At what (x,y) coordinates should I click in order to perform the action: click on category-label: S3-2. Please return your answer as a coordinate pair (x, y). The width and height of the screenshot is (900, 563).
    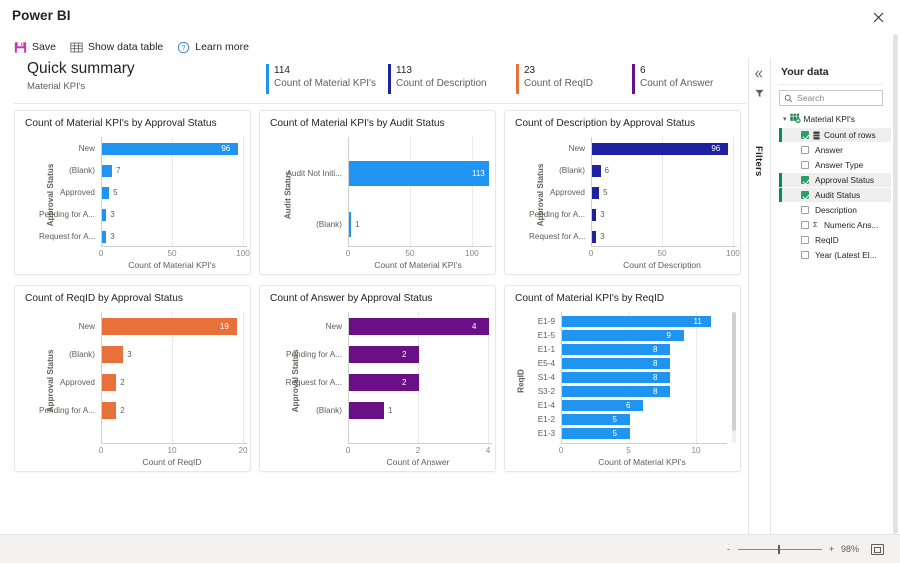
    Looking at the image, I should click on (546, 391).